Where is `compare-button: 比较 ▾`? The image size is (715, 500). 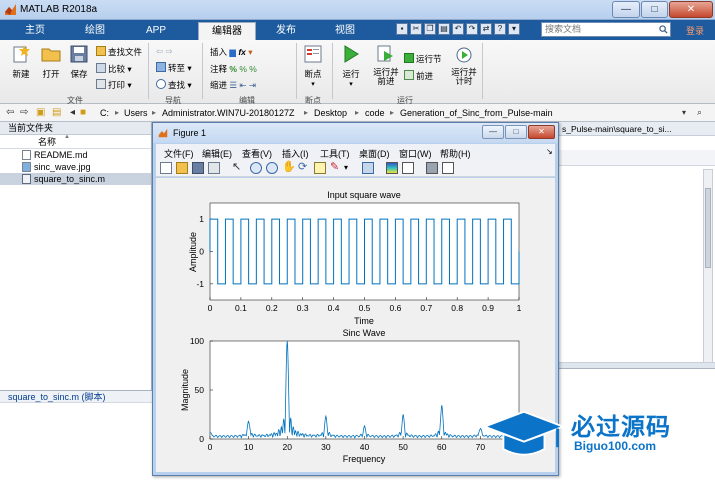 compare-button: 比较 ▾ is located at coordinates (114, 69).